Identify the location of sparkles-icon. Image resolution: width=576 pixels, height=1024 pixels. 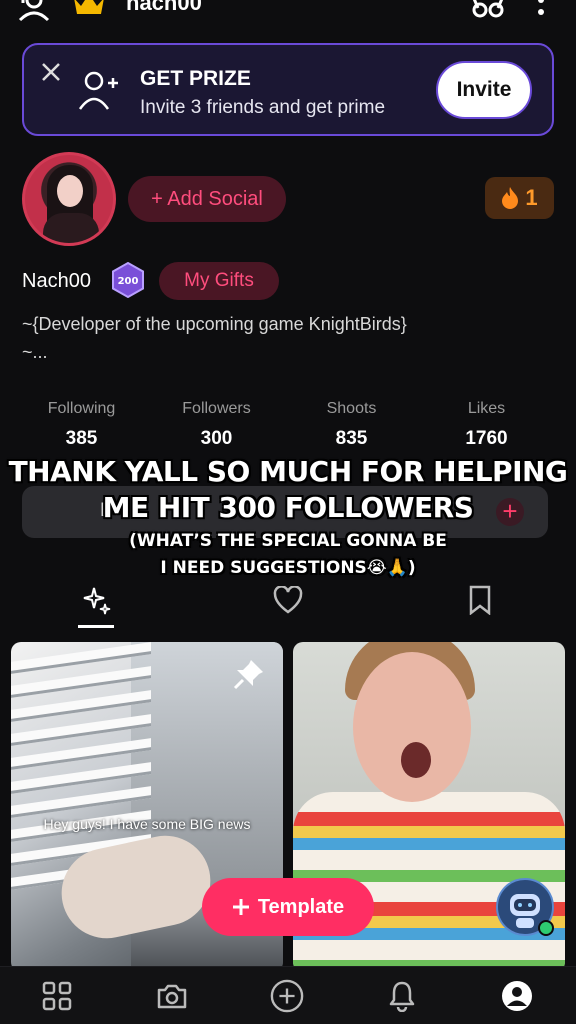
(97, 601).